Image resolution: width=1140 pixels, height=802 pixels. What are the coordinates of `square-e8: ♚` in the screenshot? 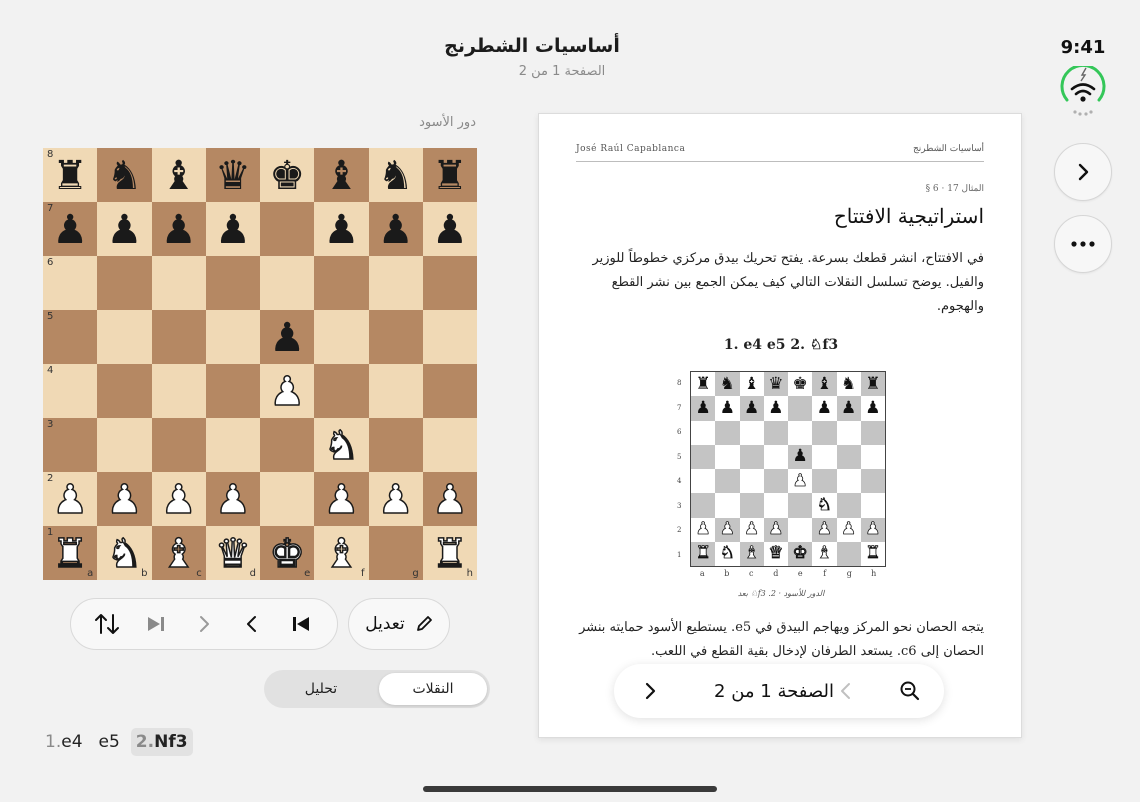 It's located at (287, 175).